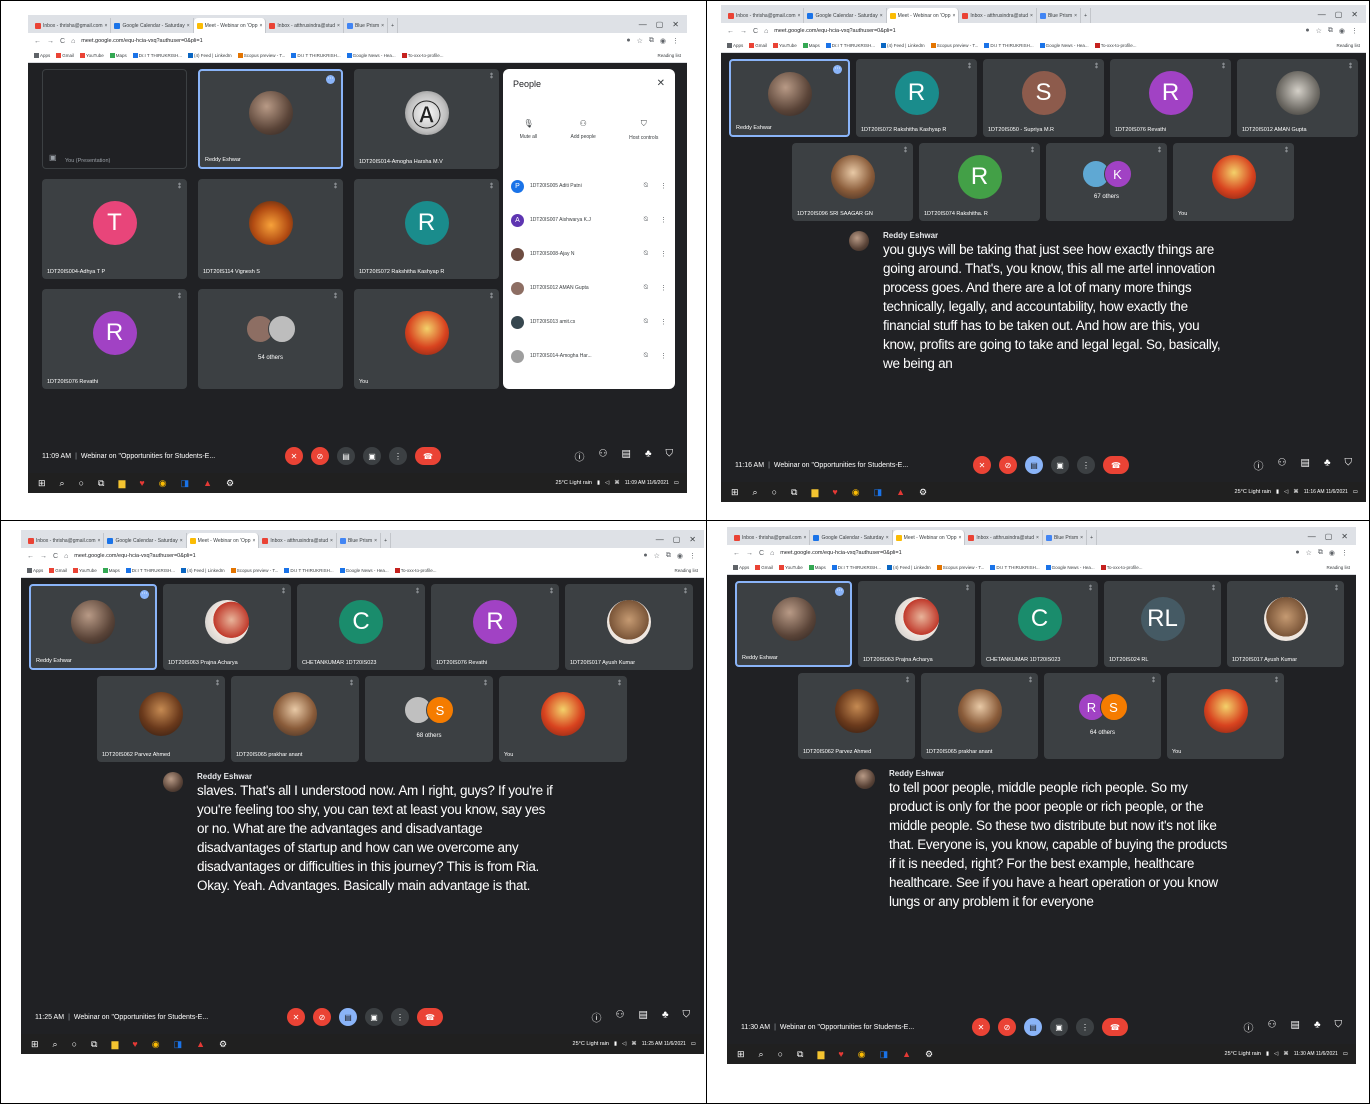  I want to click on participant-tile: ⁑ S 1DT20IS050 - Supriya M.R, so click(1043, 98).